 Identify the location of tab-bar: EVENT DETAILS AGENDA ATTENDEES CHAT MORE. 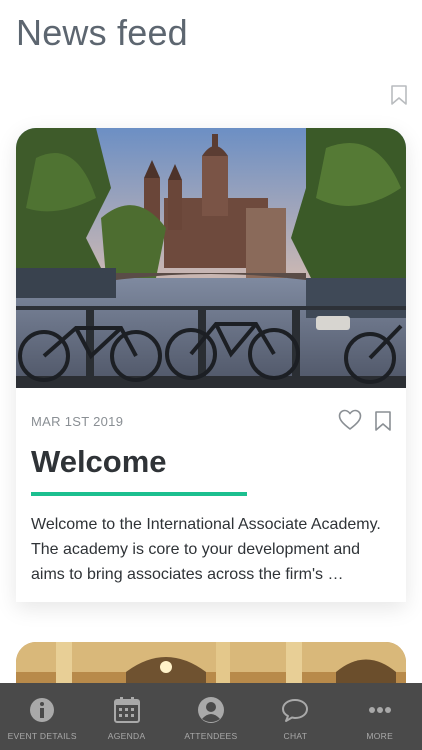
(211, 716).